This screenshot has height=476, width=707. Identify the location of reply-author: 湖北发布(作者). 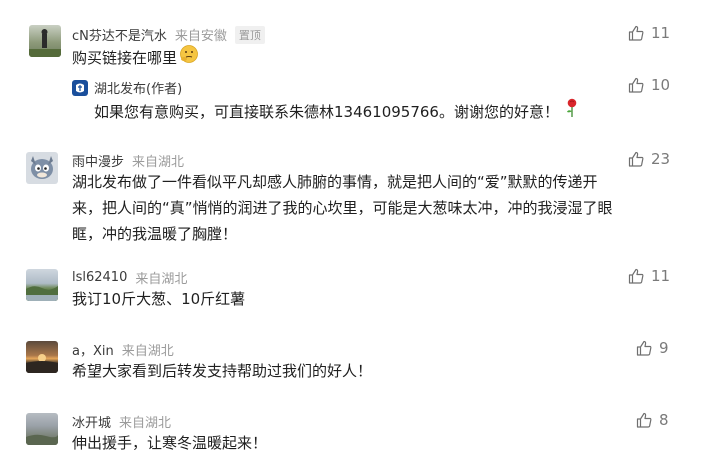
(138, 87).